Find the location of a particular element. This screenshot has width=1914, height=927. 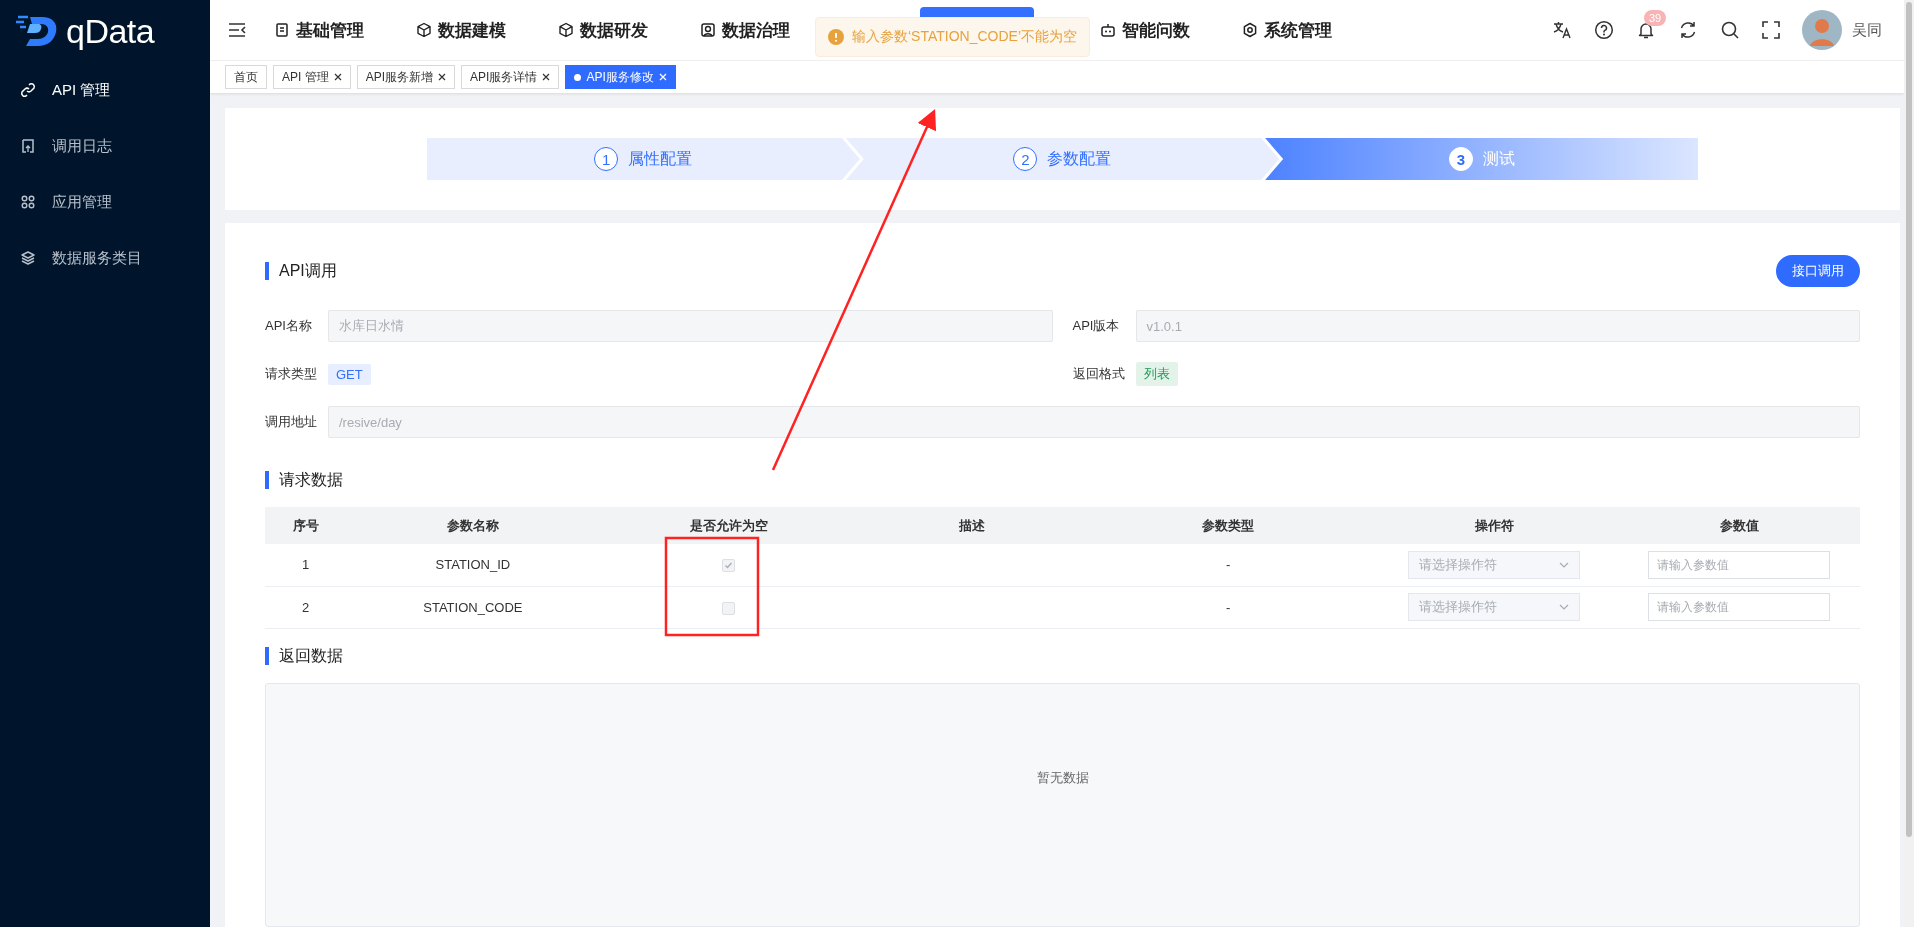

step-number: 3 is located at coordinates (1460, 159).